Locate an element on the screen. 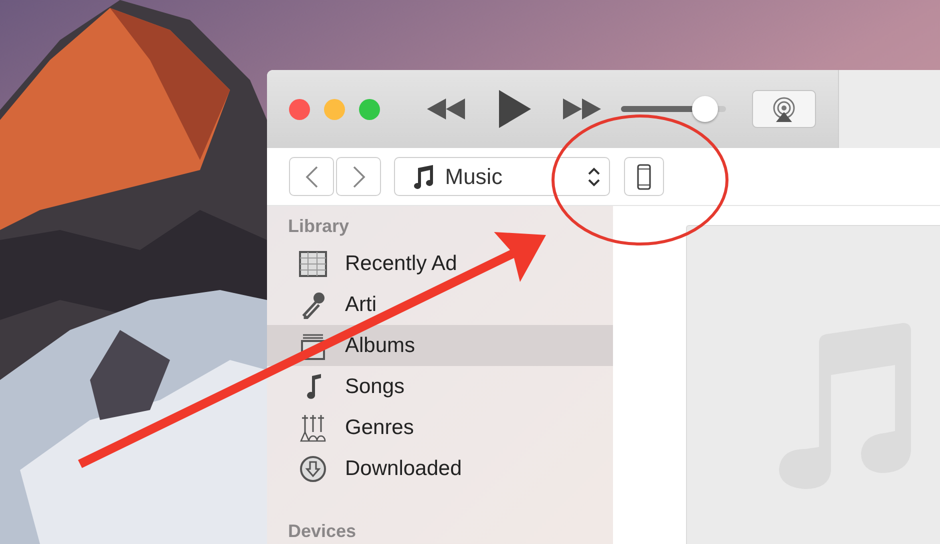 Image resolution: width=940 pixels, height=544 pixels. guitars-icon is located at coordinates (313, 428).